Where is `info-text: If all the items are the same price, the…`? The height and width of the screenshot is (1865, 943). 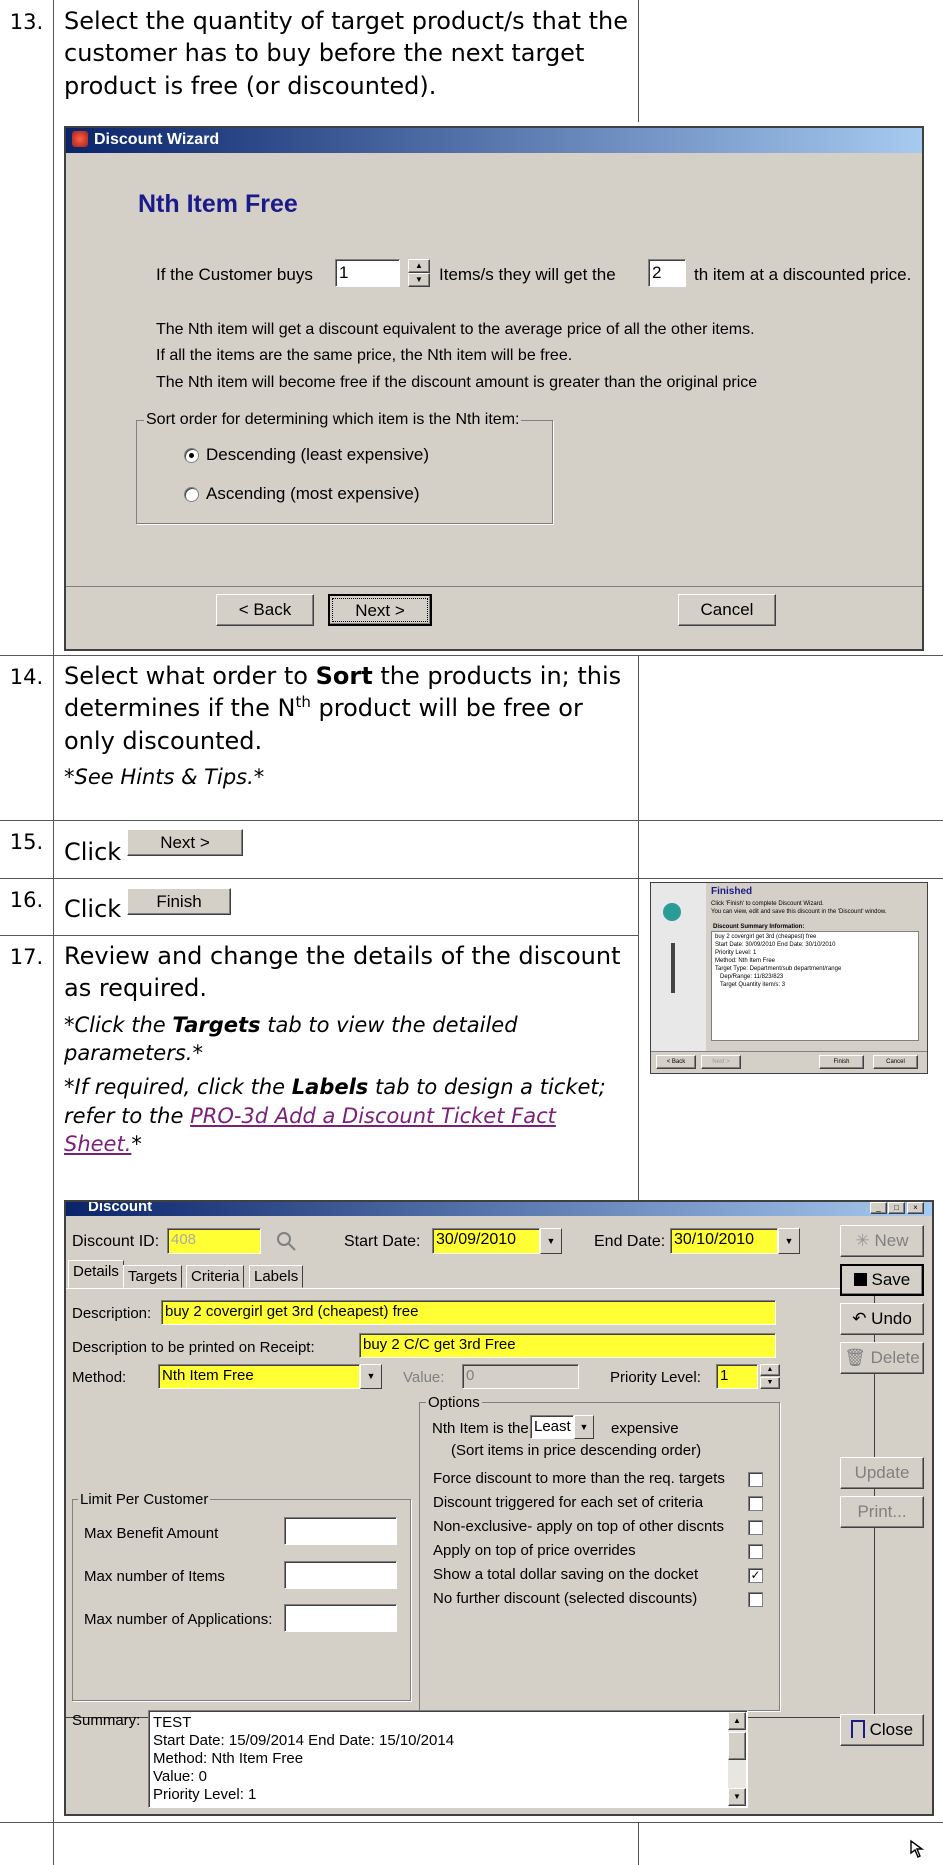
info-text: If all the items are the same price, the… is located at coordinates (364, 355).